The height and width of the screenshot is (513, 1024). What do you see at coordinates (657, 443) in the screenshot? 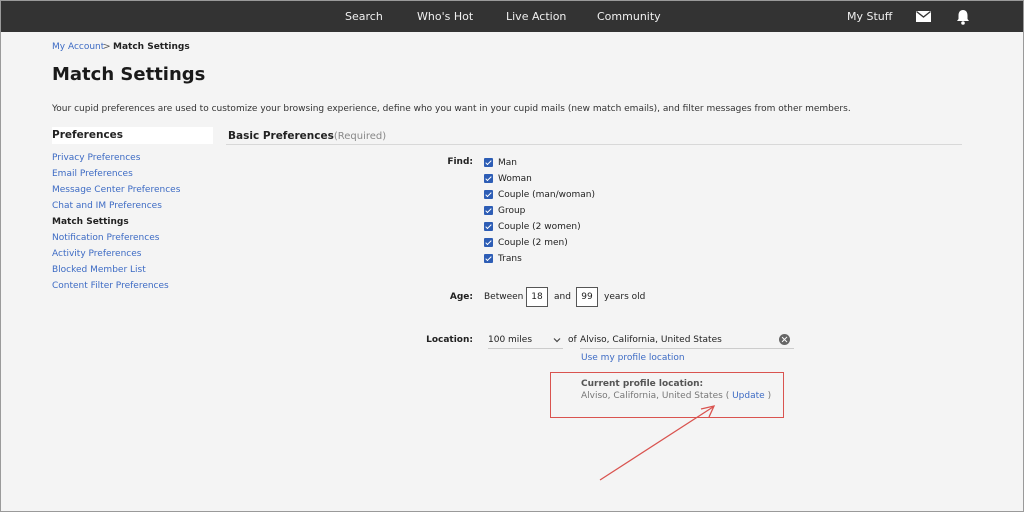
I see `annotation-arrow-icon` at bounding box center [657, 443].